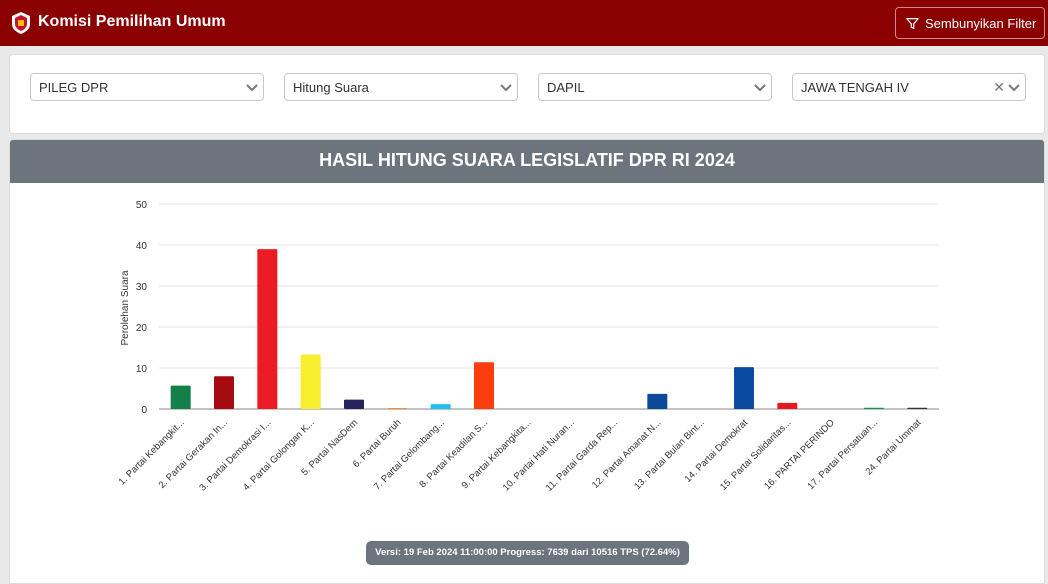  What do you see at coordinates (331, 87) in the screenshot?
I see `select-value: Hitung Suara` at bounding box center [331, 87].